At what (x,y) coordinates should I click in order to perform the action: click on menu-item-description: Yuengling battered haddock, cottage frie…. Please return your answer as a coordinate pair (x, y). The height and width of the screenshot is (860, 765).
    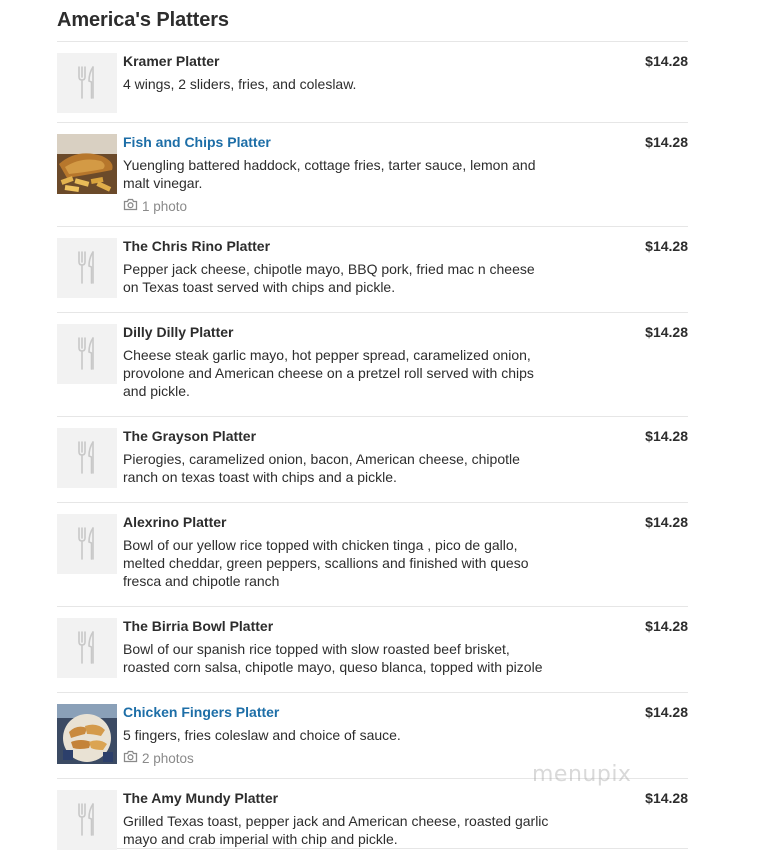
    Looking at the image, I should click on (329, 174).